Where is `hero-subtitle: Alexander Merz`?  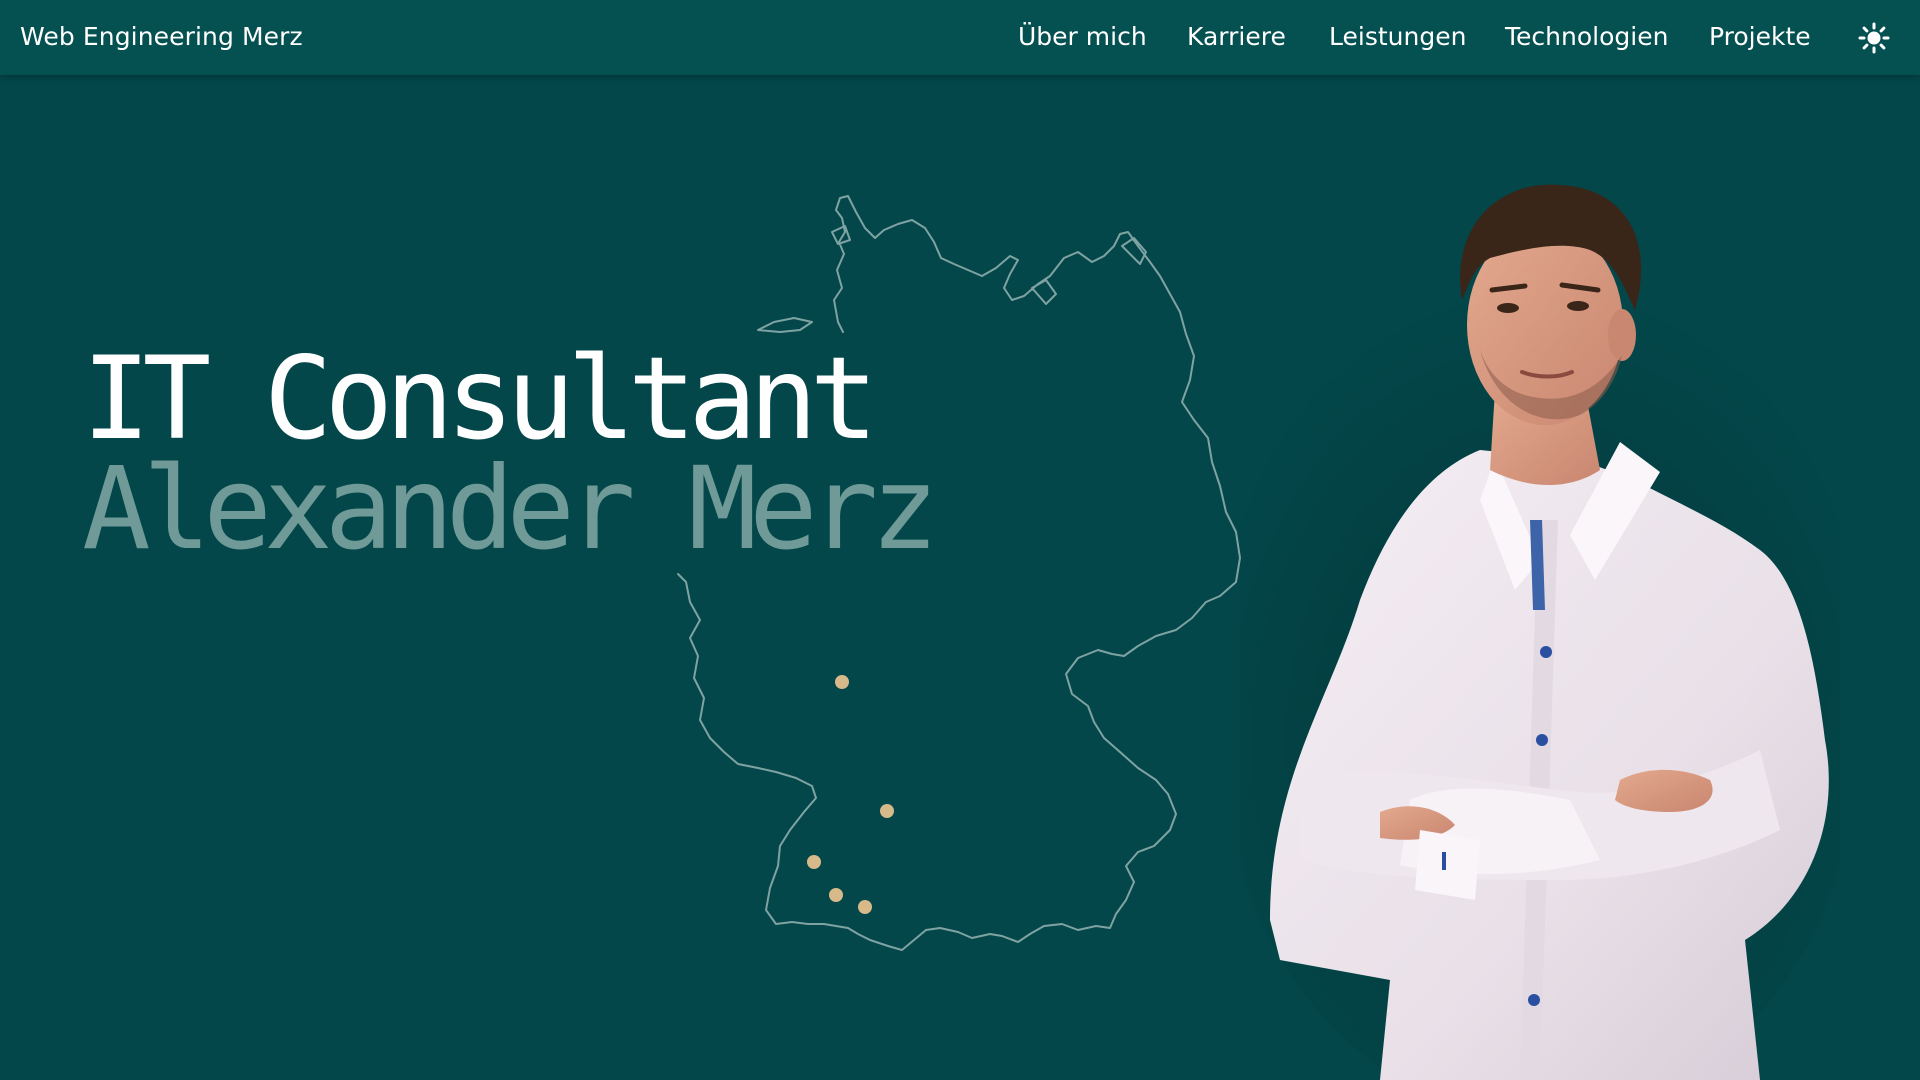
hero-subtitle: Alexander Merz is located at coordinates (510, 508).